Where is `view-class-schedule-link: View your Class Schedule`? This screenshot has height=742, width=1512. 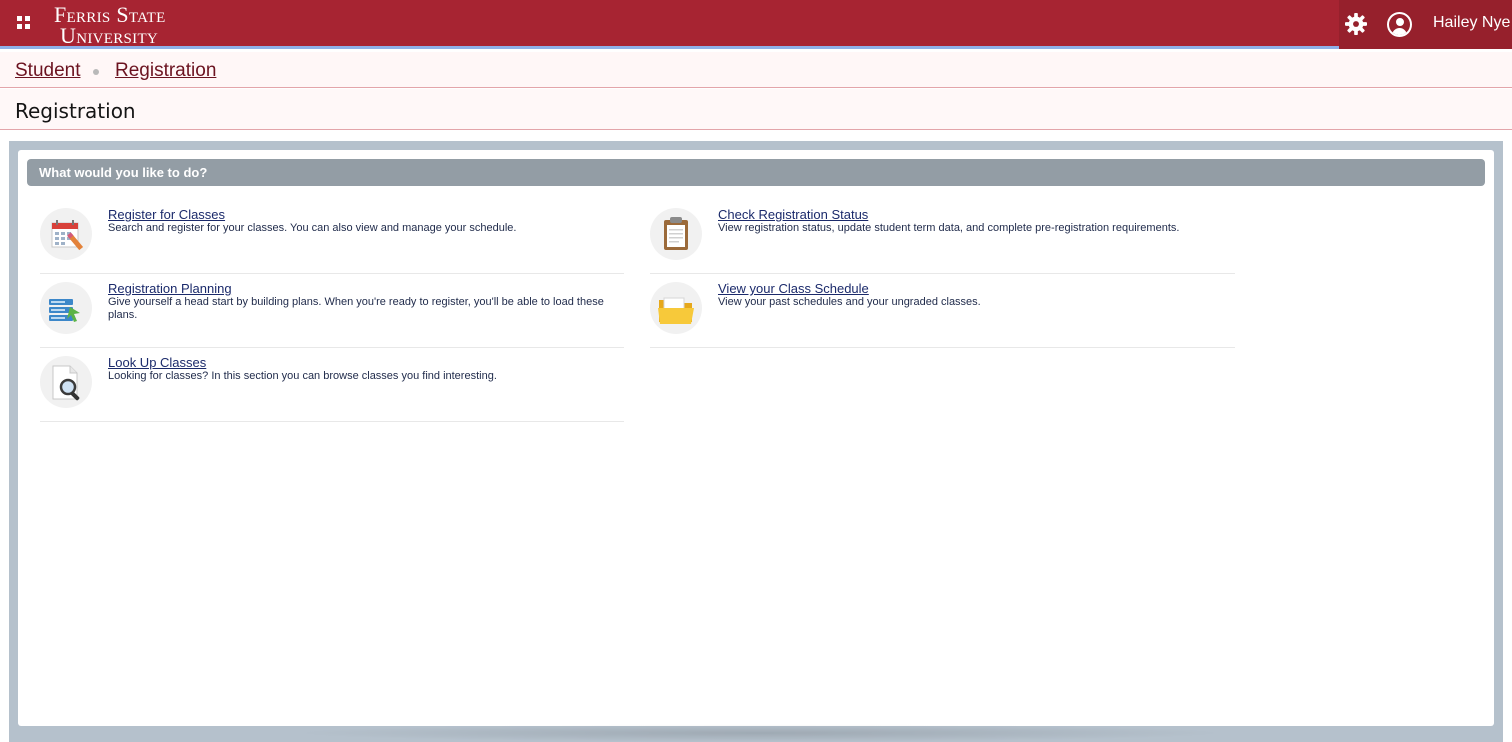 view-class-schedule-link: View your Class Schedule is located at coordinates (793, 288).